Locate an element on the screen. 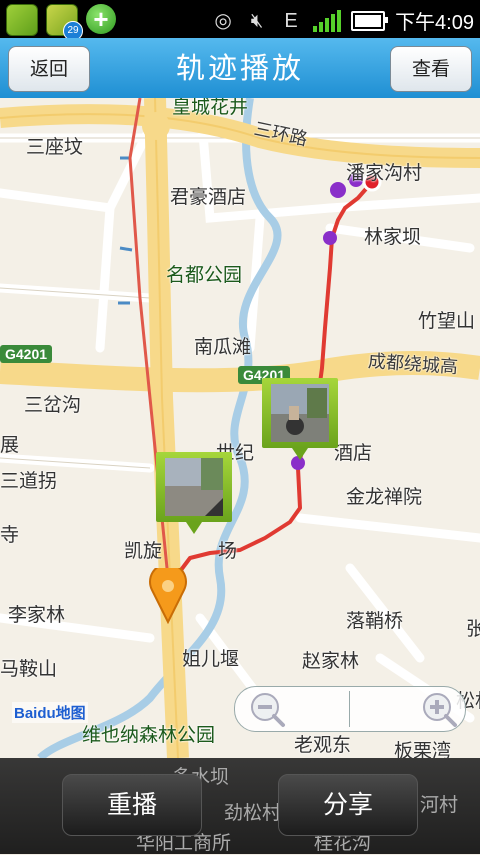 This screenshot has width=480, height=855. start-marker-icon is located at coordinates (168, 596).